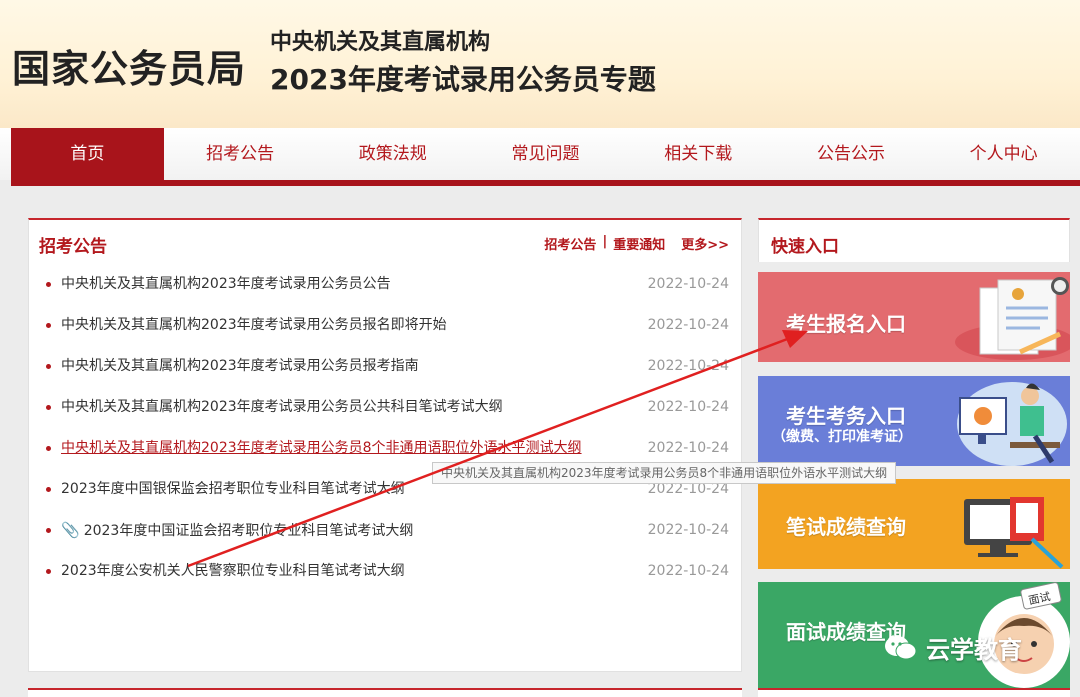 Image resolution: width=1080 pixels, height=697 pixels. Describe the element at coordinates (914, 692) in the screenshot. I see `lower-right-panel-edge` at that location.